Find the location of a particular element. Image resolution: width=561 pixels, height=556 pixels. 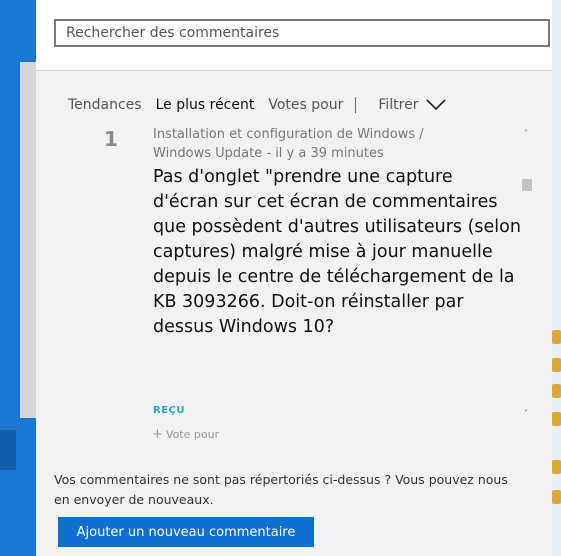

tab-trending: Tendances is located at coordinates (105, 105).